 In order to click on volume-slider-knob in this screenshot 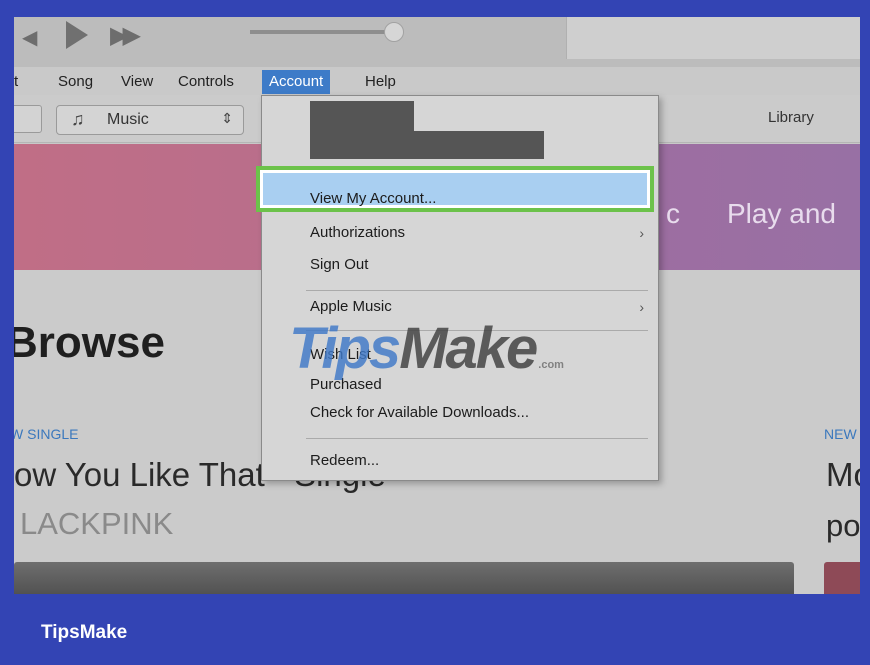, I will do `click(394, 32)`.